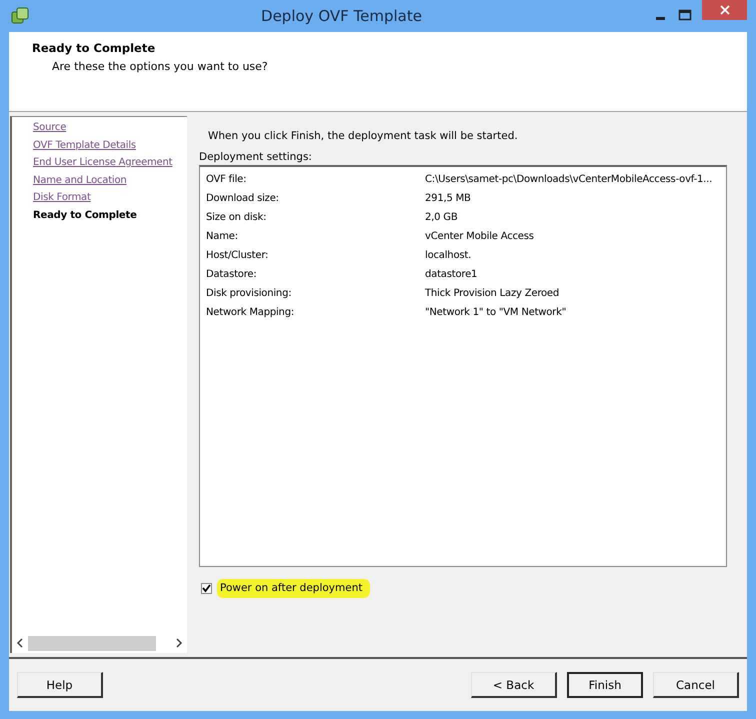 Image resolution: width=756 pixels, height=719 pixels. I want to click on setting-value: Thick Provision Lazy Zeroed, so click(492, 293).